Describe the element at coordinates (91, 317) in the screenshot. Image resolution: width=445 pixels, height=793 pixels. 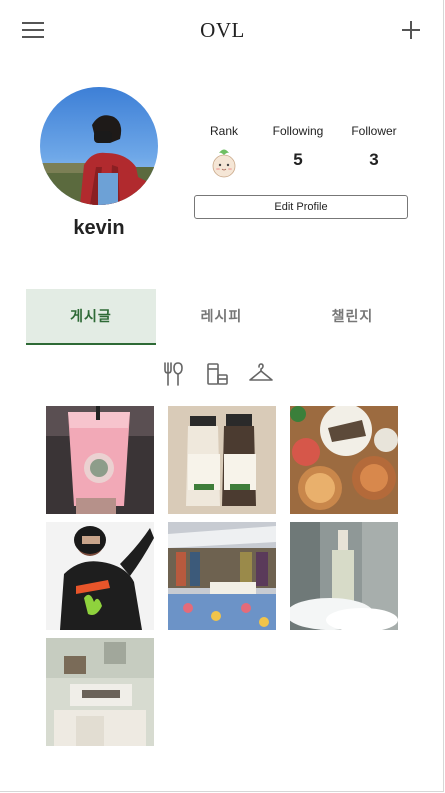
I see `tab-posts: 게시글` at that location.